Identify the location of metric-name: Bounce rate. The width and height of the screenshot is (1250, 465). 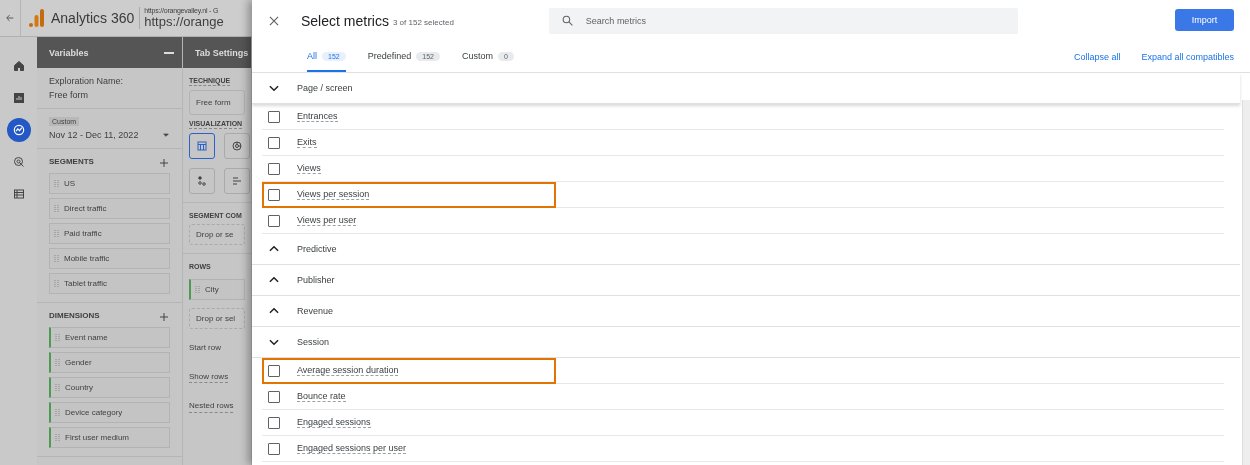
(321, 396).